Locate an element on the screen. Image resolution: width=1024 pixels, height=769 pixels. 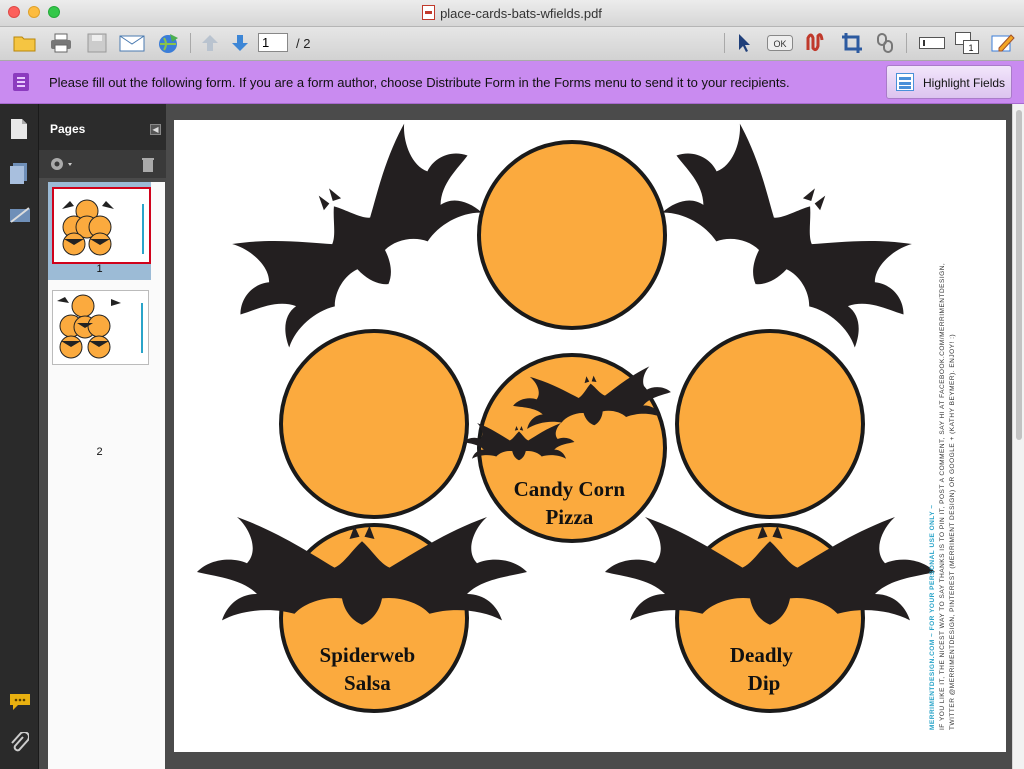
signatures-nav-button is located at coordinates (19, 215).